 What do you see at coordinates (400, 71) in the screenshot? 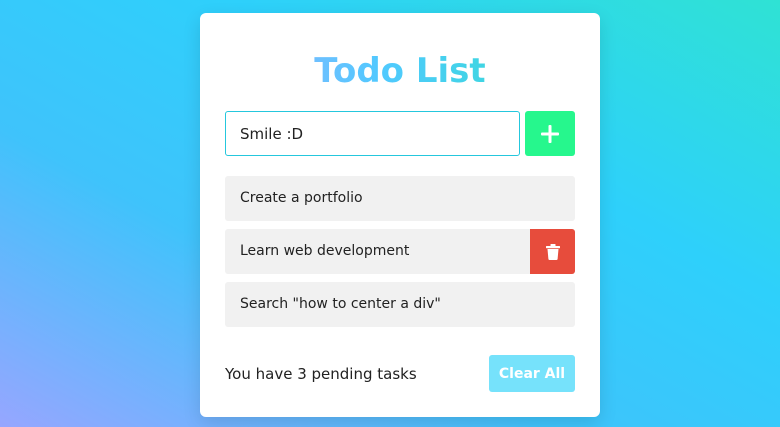
I see `app-title: Todo List` at bounding box center [400, 71].